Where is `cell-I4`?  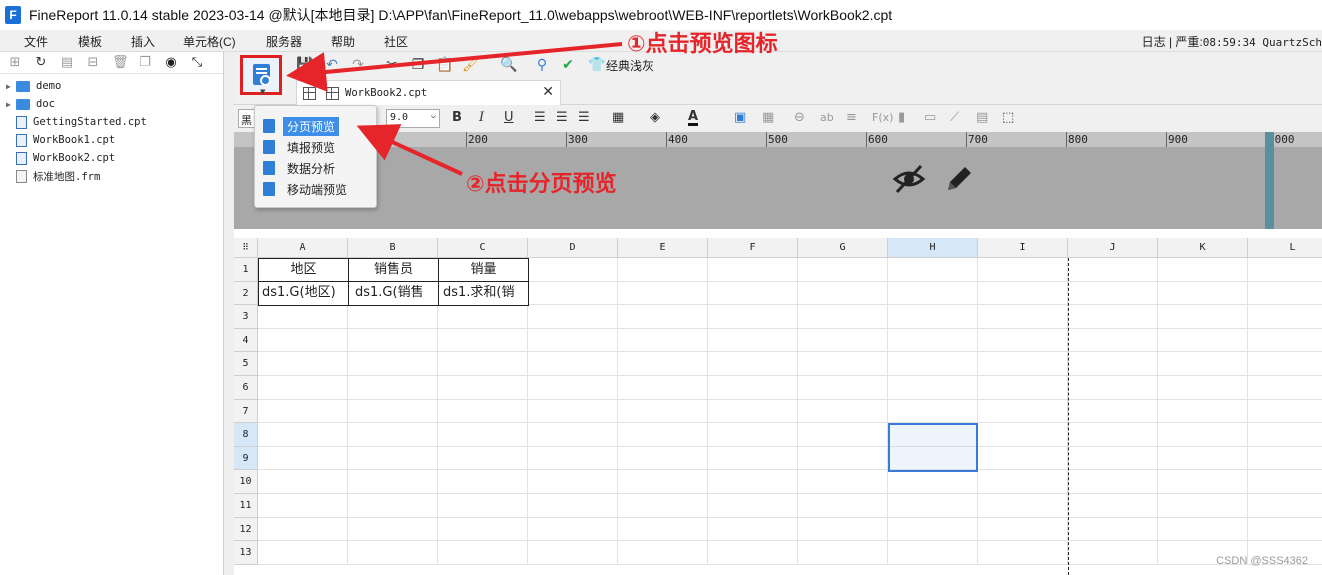 cell-I4 is located at coordinates (1023, 340).